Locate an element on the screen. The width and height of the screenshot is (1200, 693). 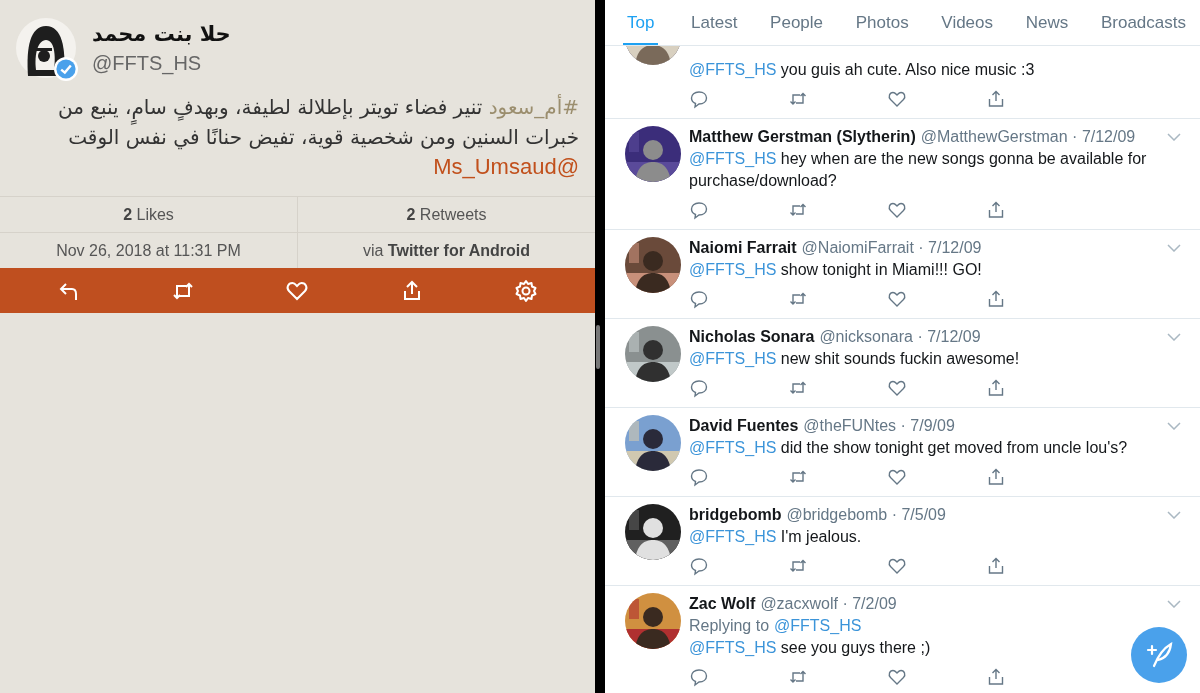
author-name: Nicholas Sonara is located at coordinates (752, 336).